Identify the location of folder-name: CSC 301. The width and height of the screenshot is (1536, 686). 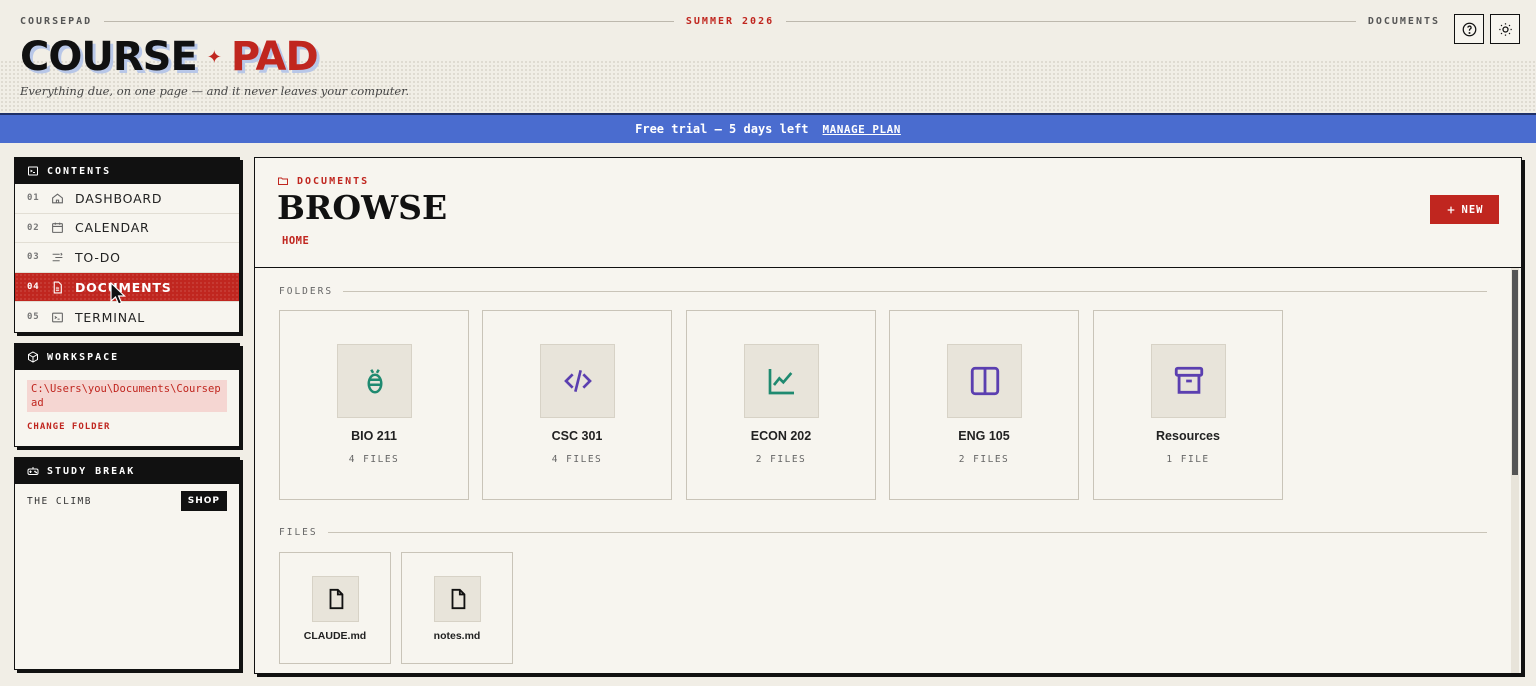
(577, 436).